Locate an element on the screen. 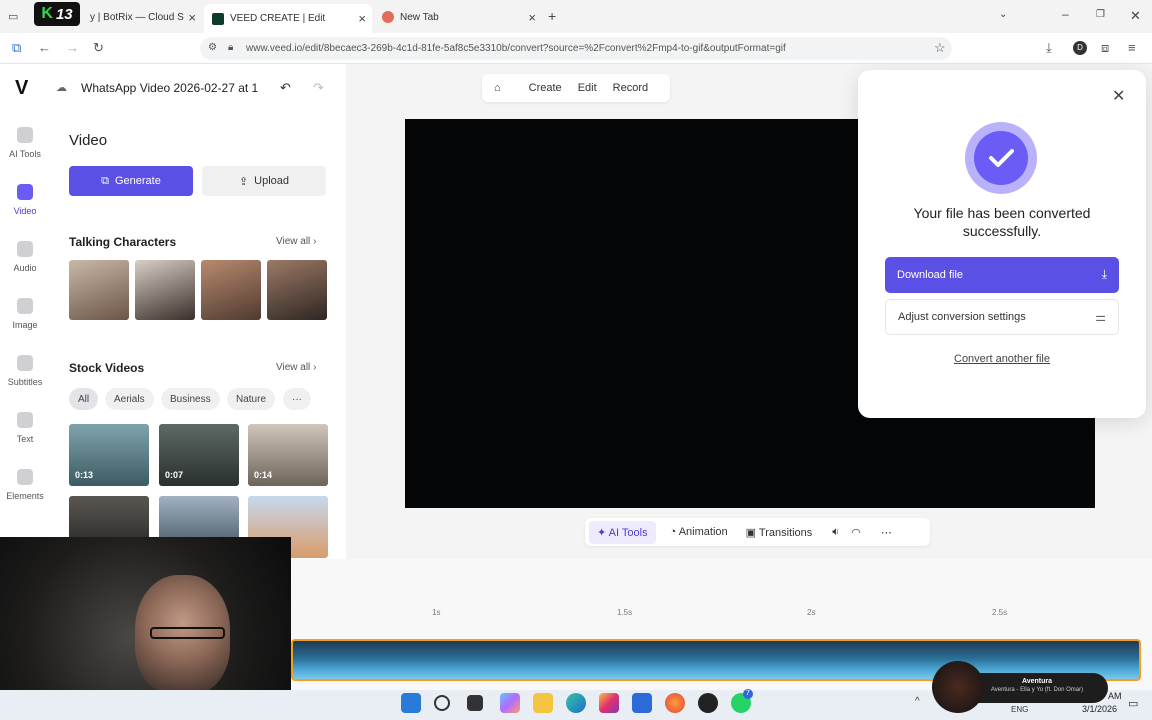 The width and height of the screenshot is (1152, 720). overlay-badge-text: 13 is located at coordinates (64, 14).